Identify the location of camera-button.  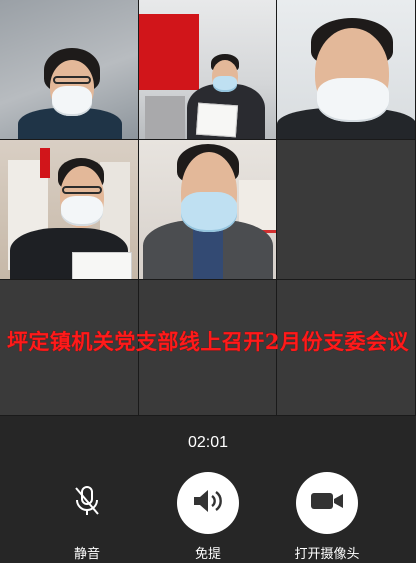
(327, 503).